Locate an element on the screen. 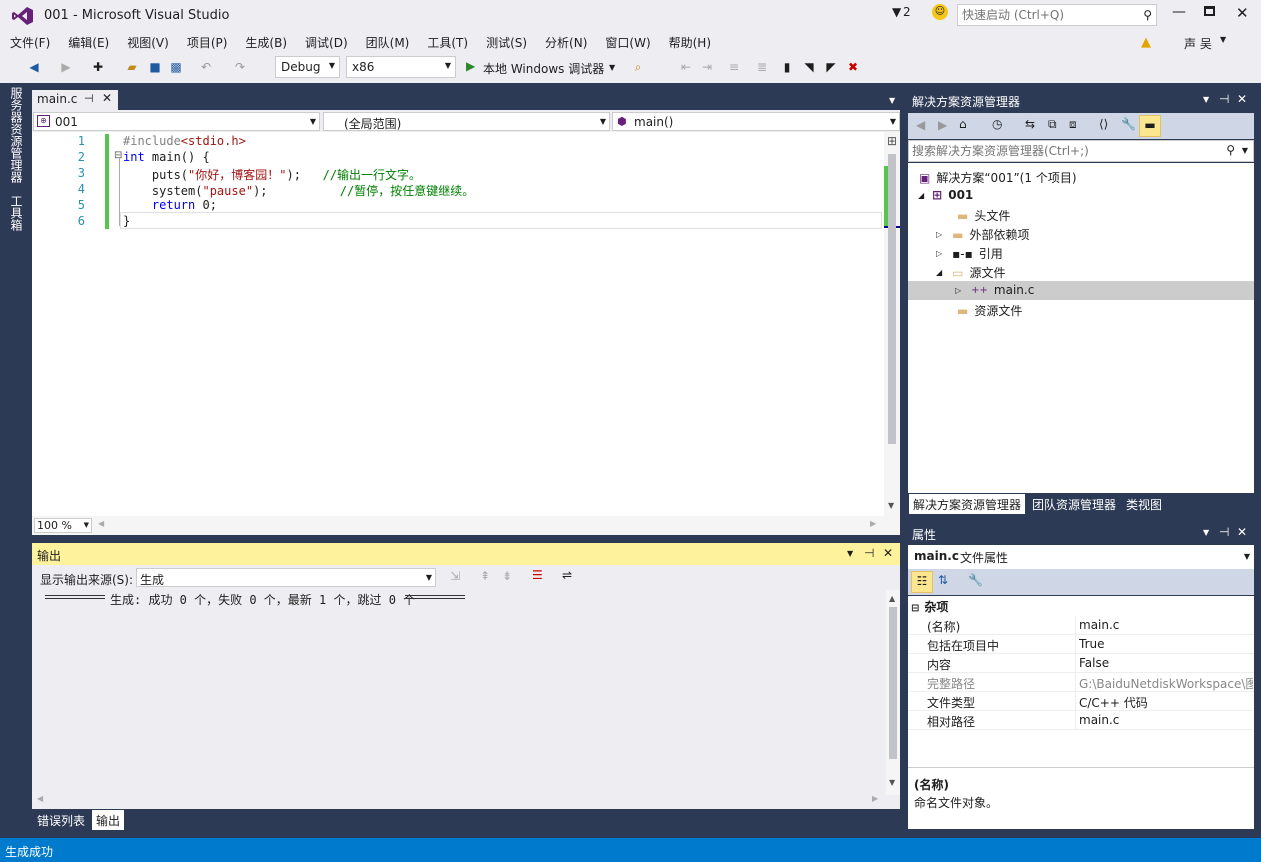 The image size is (1261, 862). next-bookmark-icon: ◤ is located at coordinates (831, 67).